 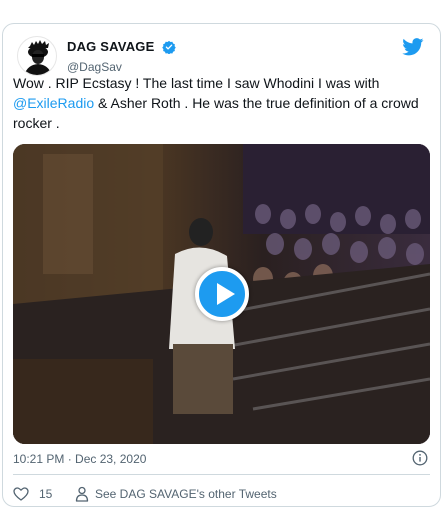 I want to click on like-count: 15, so click(x=45, y=494).